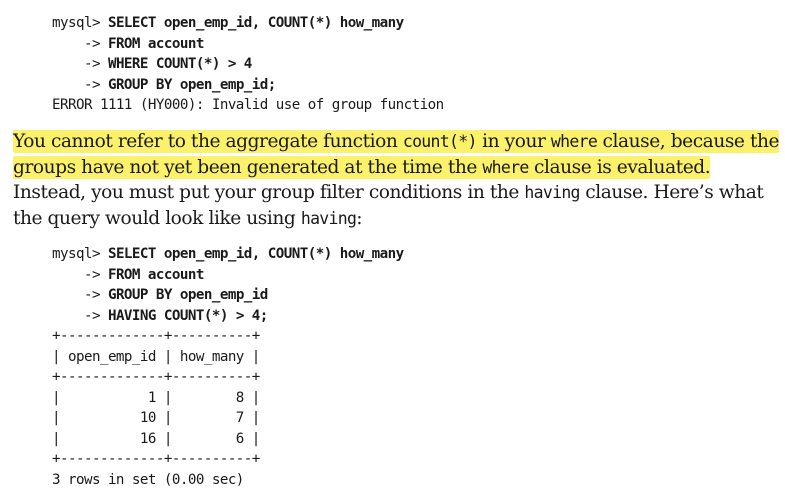 The image size is (785, 494). I want to click on result-table-header: | open_emp_id | how_many |, so click(156, 356).